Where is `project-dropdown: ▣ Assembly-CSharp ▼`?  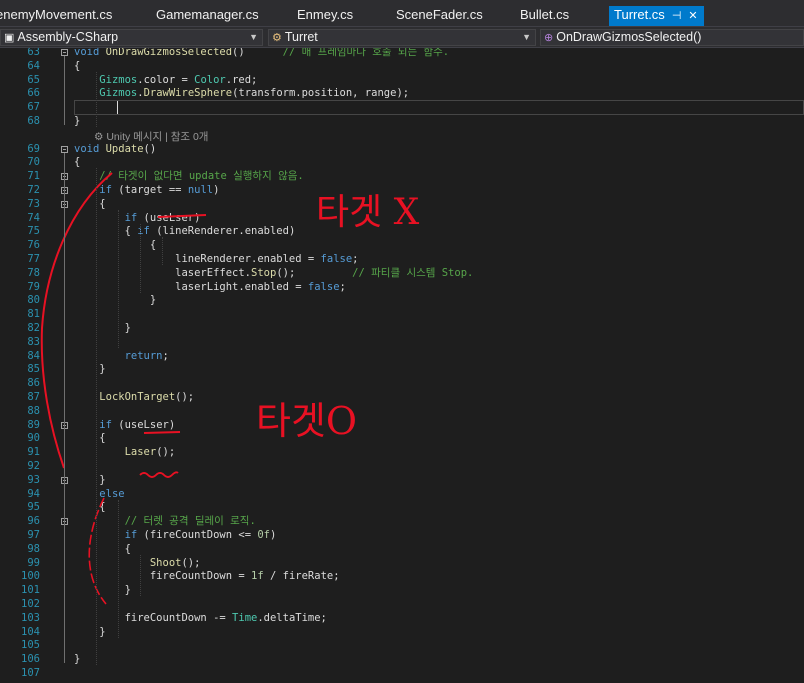 project-dropdown: ▣ Assembly-CSharp ▼ is located at coordinates (131, 37).